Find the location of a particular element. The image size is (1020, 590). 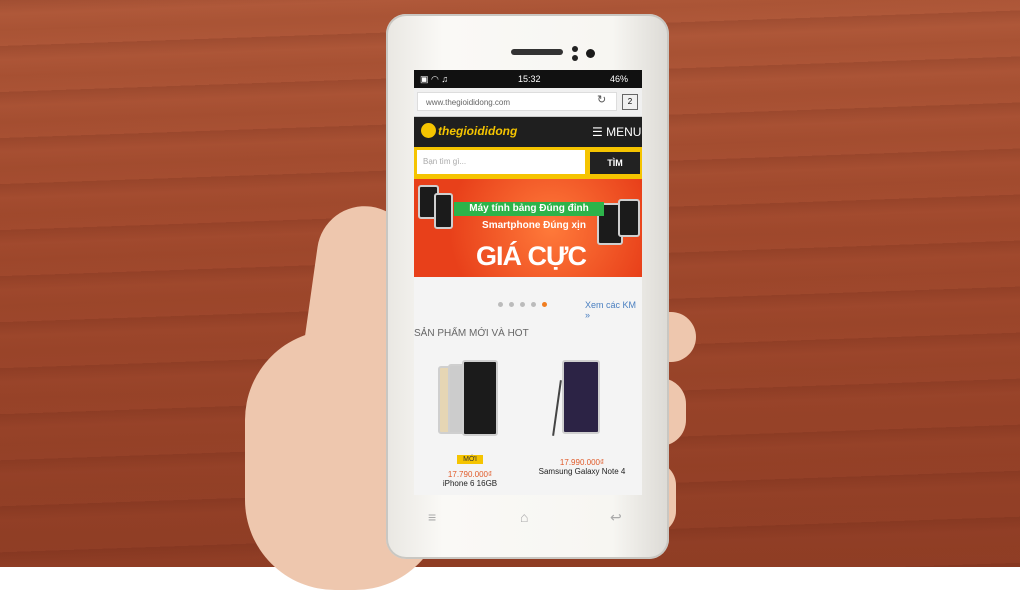

new-badge: MỚI is located at coordinates (470, 459).